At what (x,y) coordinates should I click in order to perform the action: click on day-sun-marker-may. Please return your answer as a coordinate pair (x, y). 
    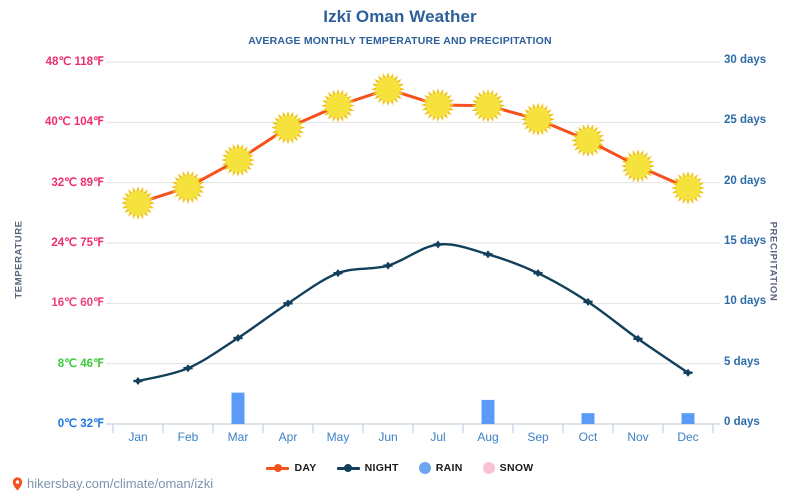
    Looking at the image, I should click on (338, 105).